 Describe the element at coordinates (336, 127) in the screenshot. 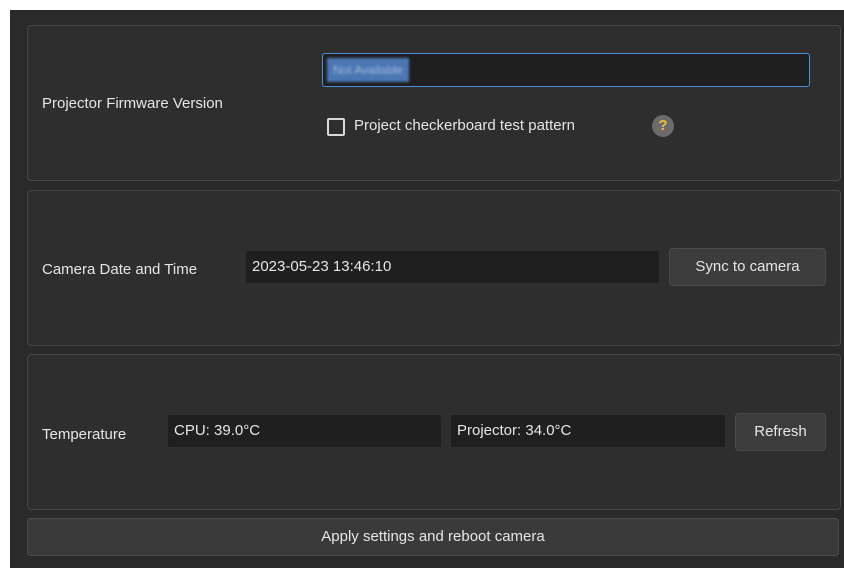

I see `checkerboard-checkbox` at that location.